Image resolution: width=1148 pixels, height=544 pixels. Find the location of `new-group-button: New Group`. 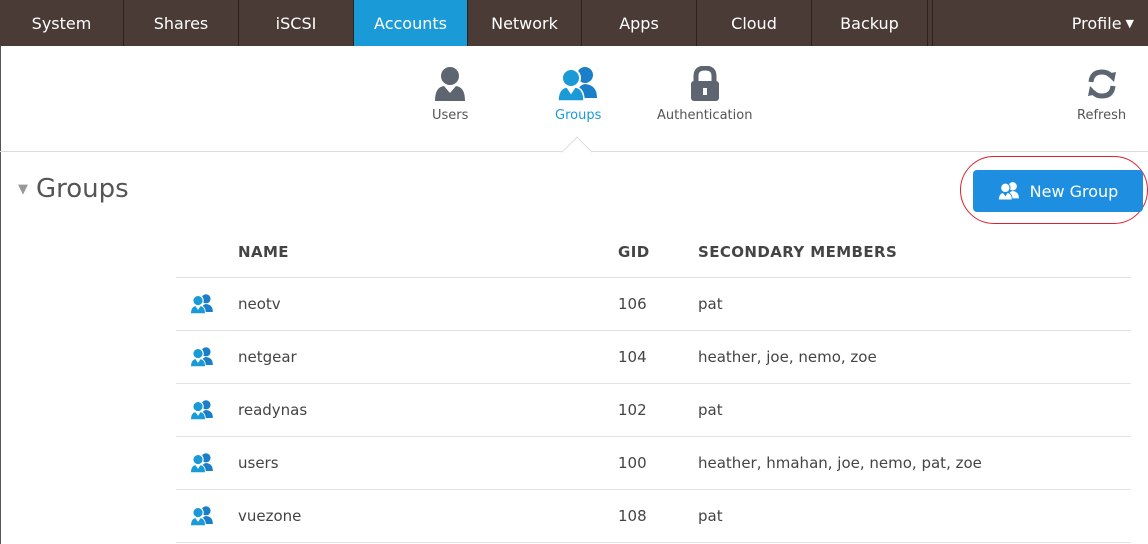

new-group-button: New Group is located at coordinates (1058, 191).